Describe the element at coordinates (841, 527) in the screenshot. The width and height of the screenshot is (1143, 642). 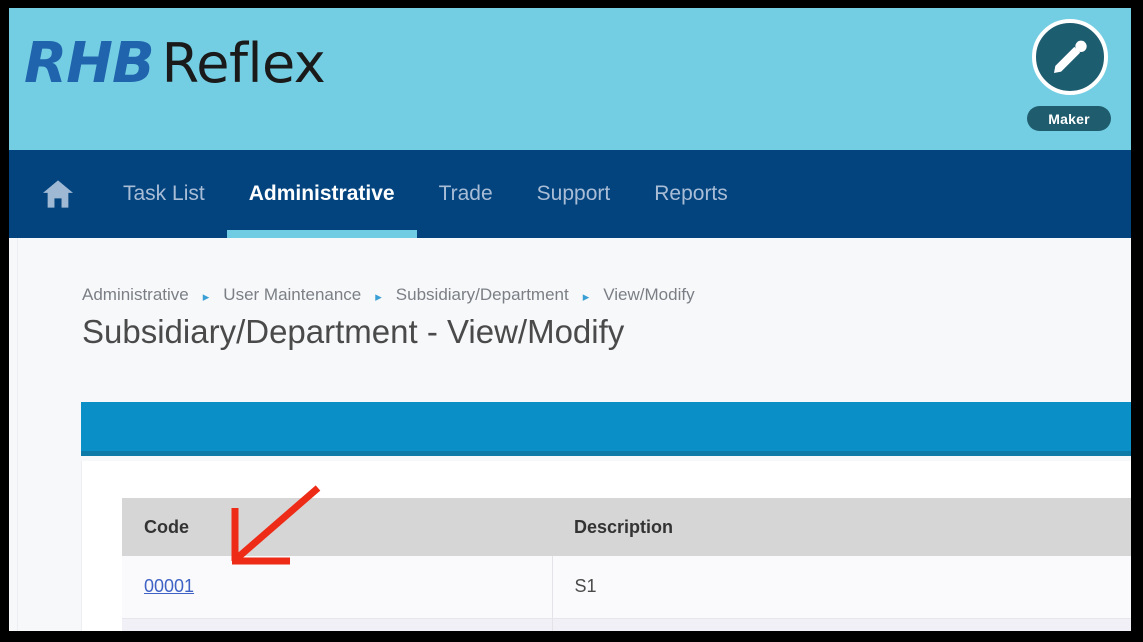
I see `column-header-description: Description` at that location.